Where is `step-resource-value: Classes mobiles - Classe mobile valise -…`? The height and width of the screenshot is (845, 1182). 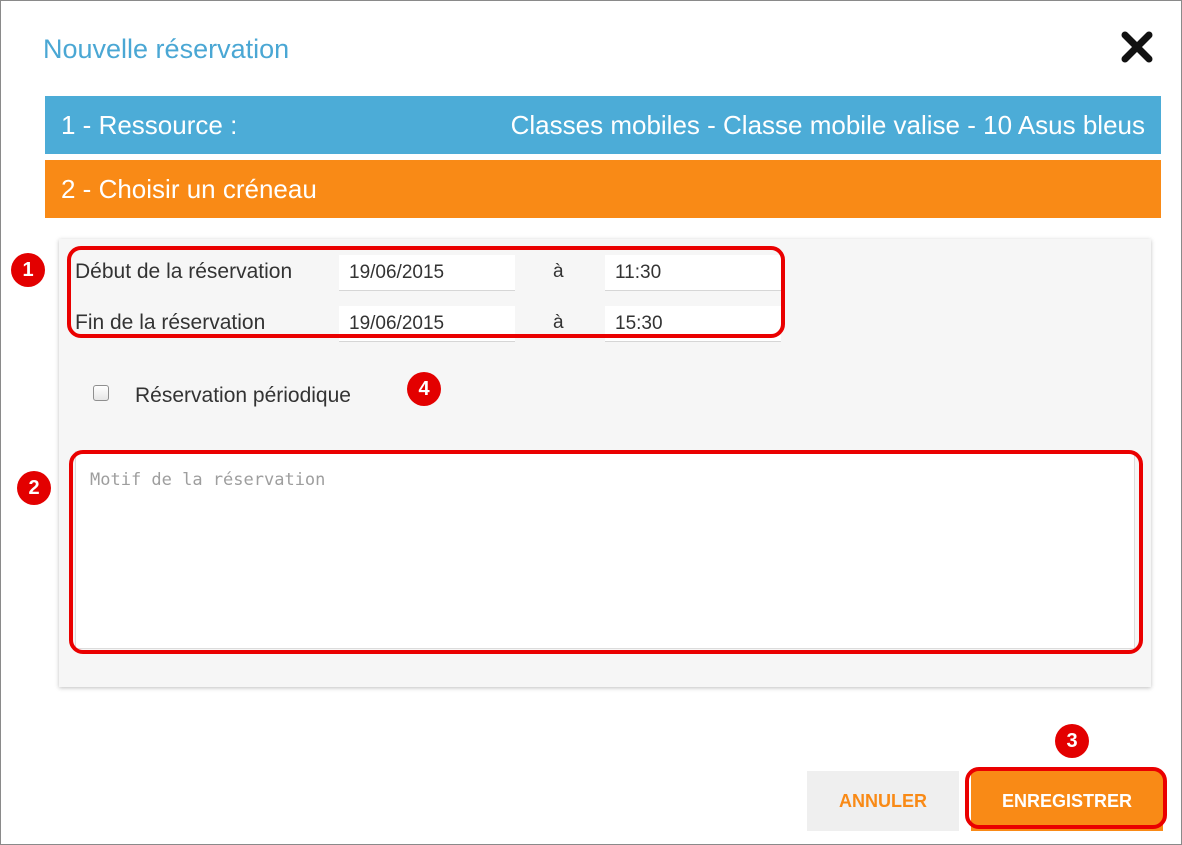 step-resource-value: Classes mobiles - Classe mobile valise -… is located at coordinates (827, 124).